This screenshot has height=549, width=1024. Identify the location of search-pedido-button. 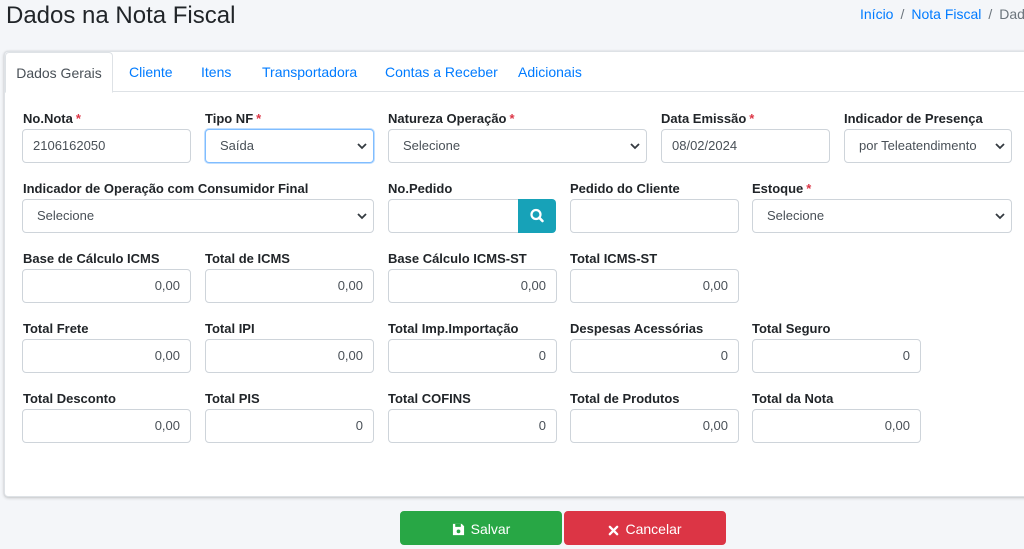
(537, 216).